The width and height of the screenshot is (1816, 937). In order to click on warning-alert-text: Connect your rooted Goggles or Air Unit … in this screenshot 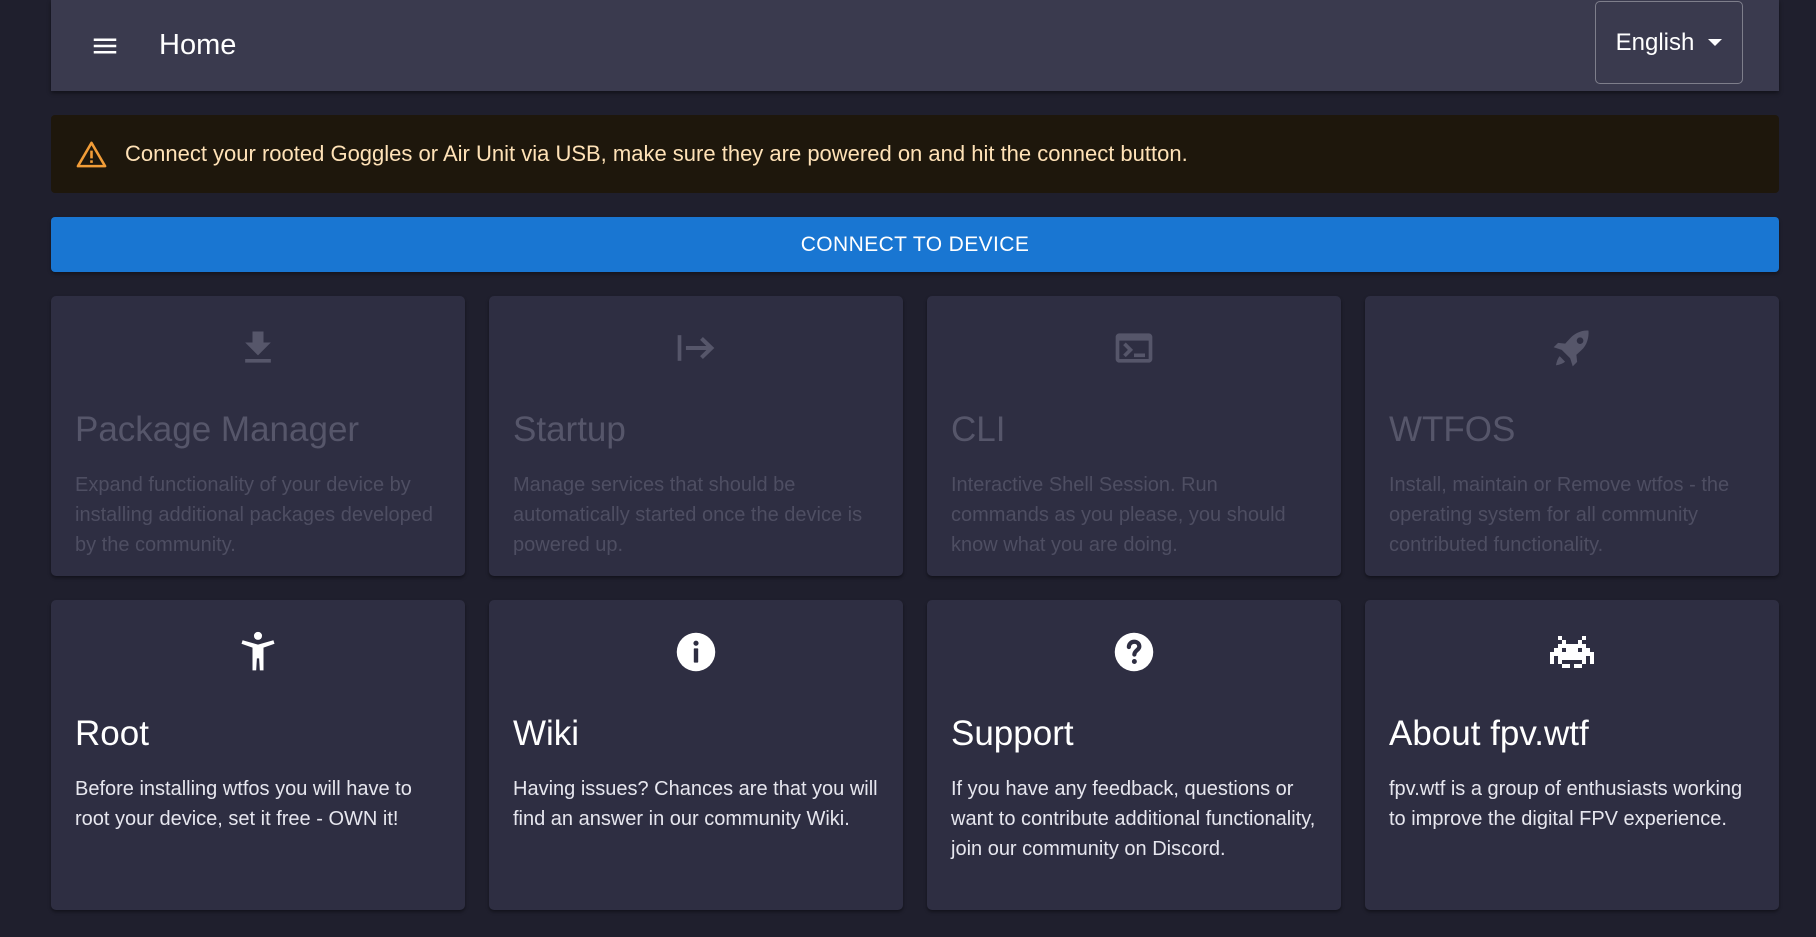, I will do `click(656, 153)`.